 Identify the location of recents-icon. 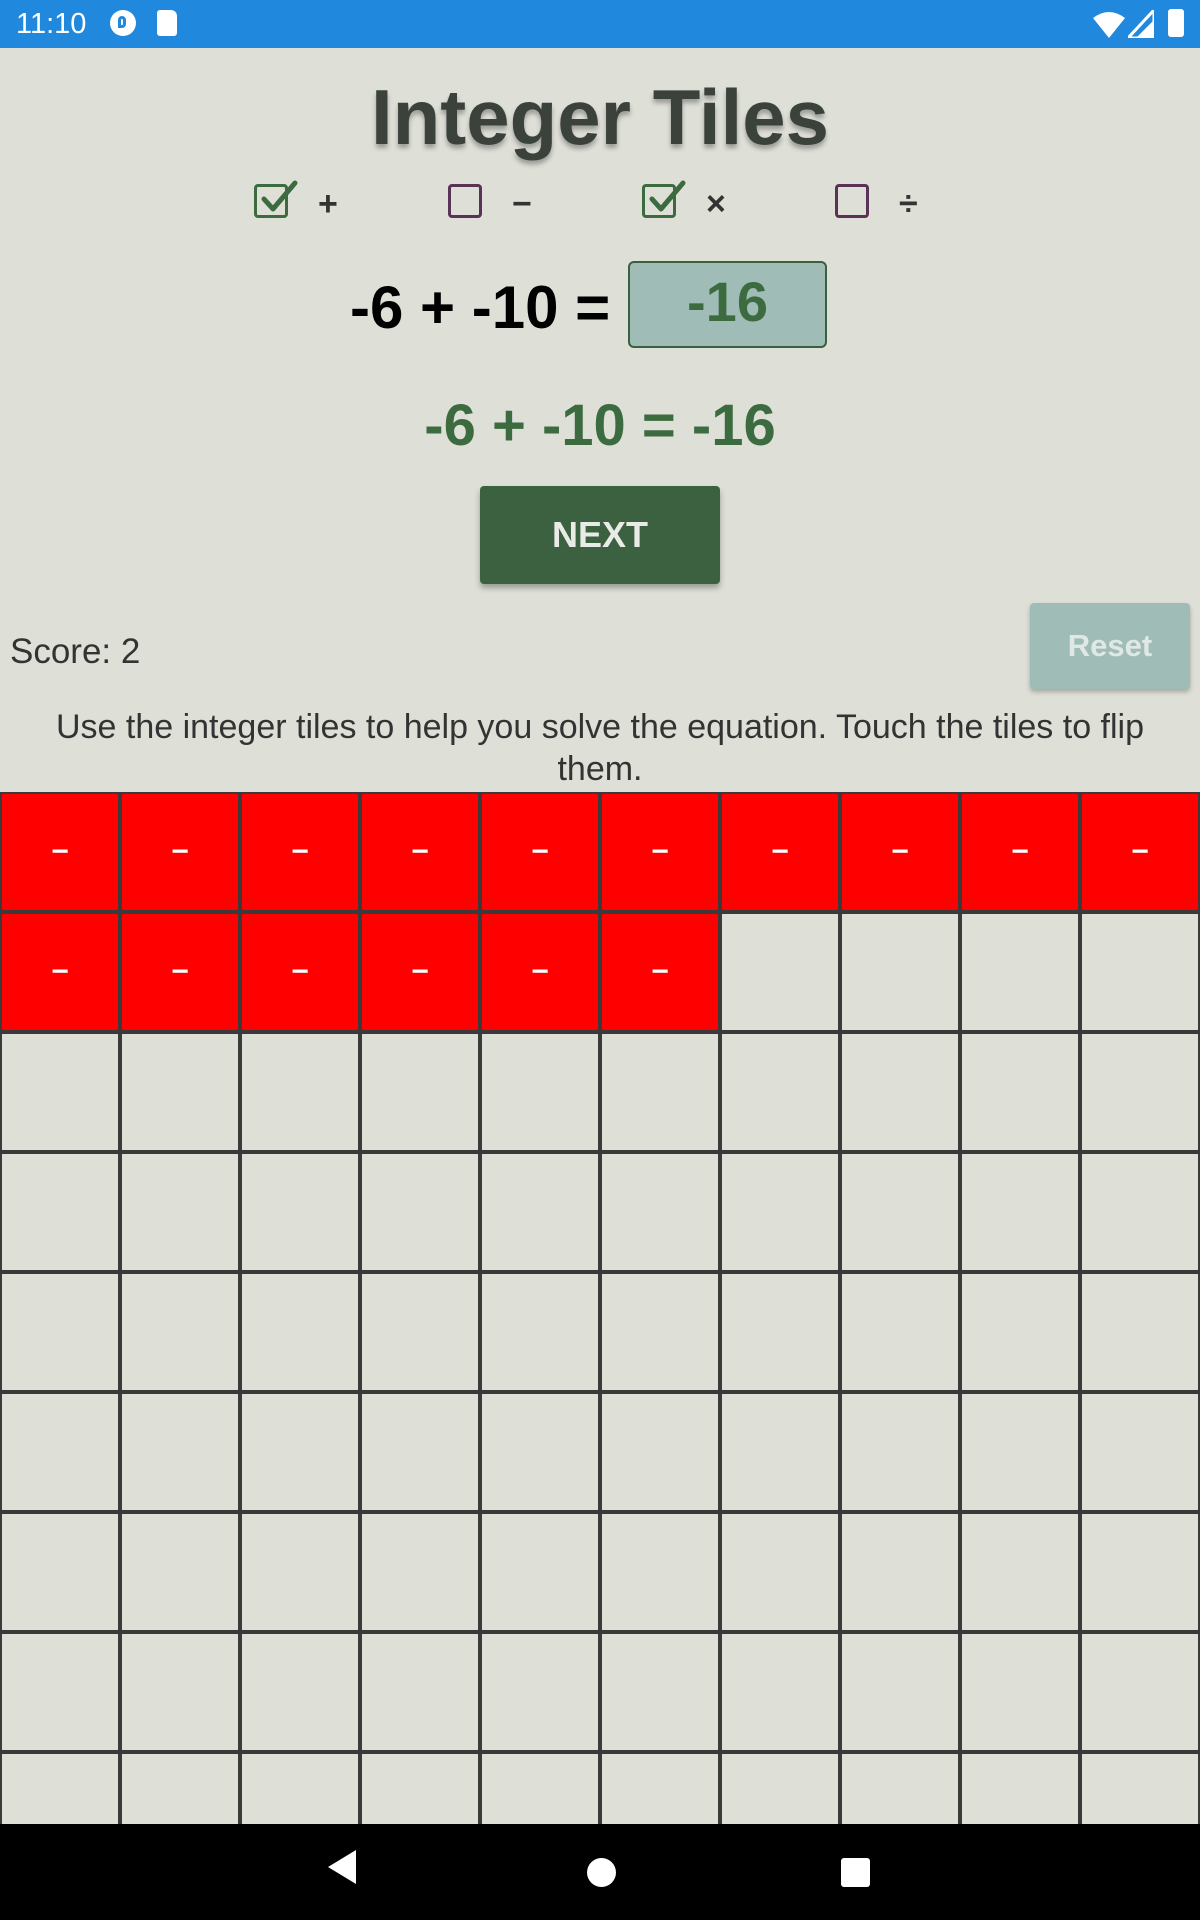
(855, 1872).